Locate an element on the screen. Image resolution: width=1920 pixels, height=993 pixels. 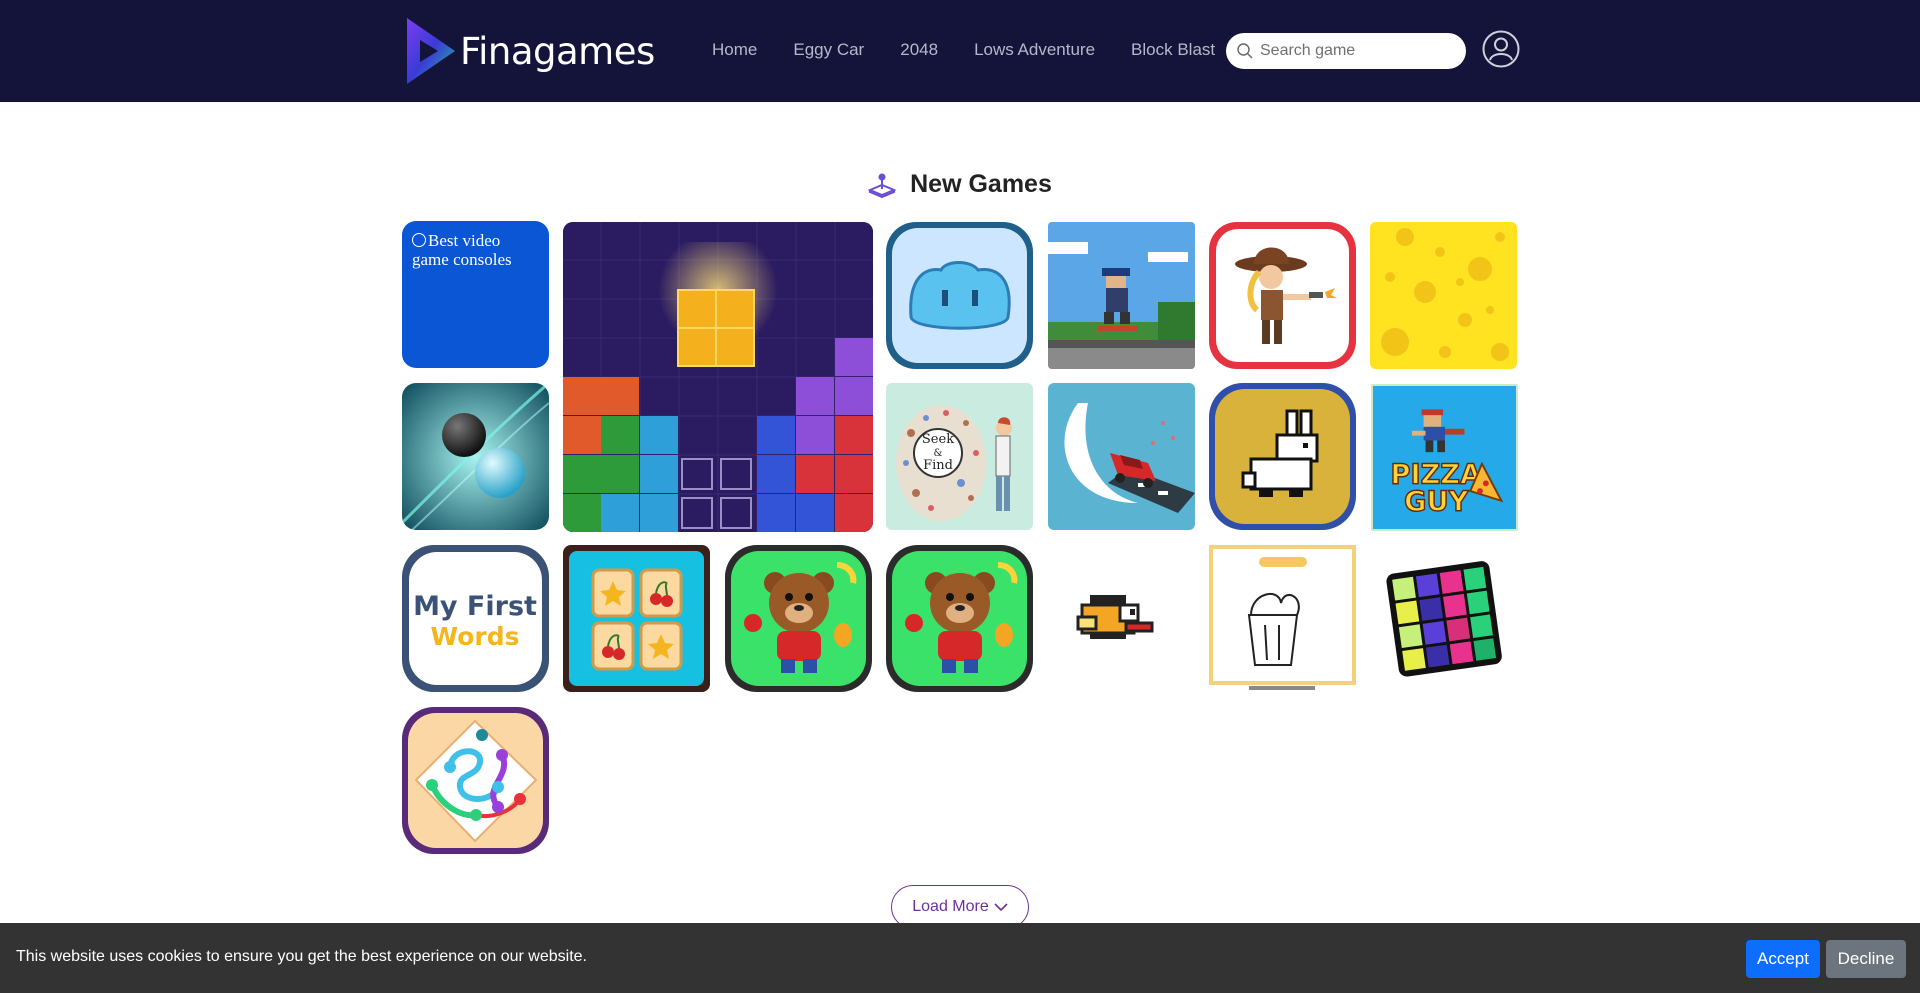
my-first-text: My First is located at coordinates (475, 606).